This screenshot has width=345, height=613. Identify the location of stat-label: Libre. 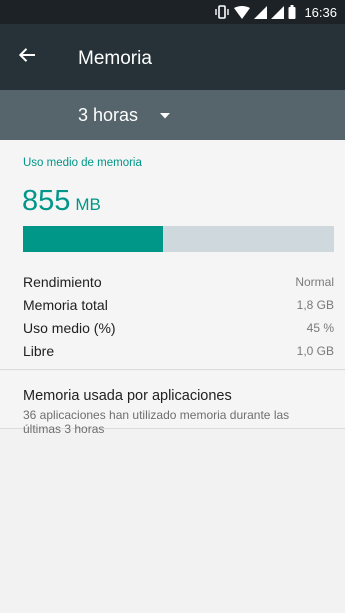
(39, 350).